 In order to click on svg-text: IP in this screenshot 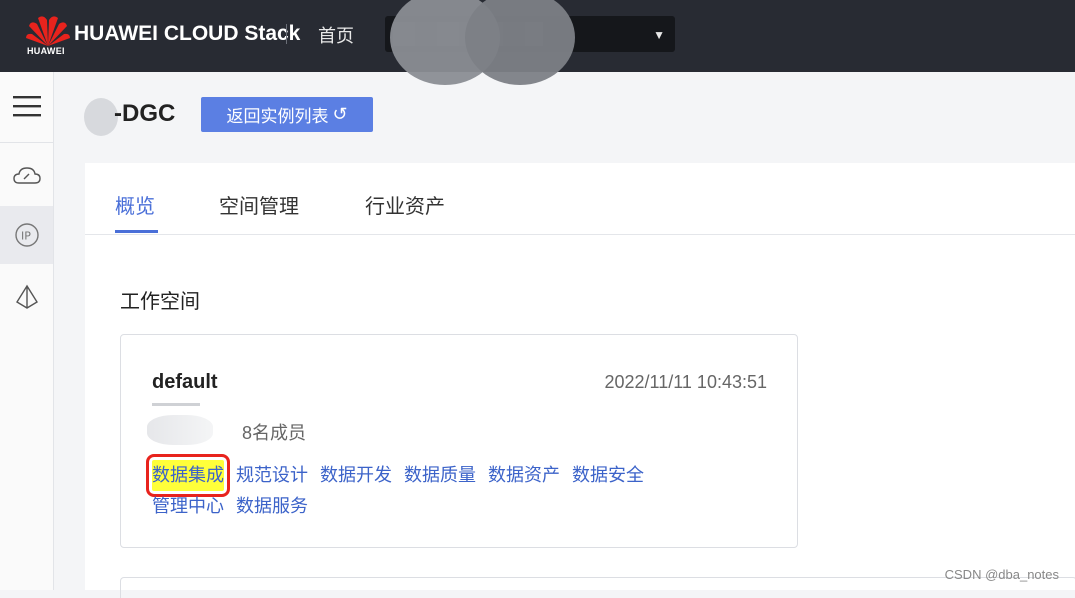, I will do `click(26, 236)`.